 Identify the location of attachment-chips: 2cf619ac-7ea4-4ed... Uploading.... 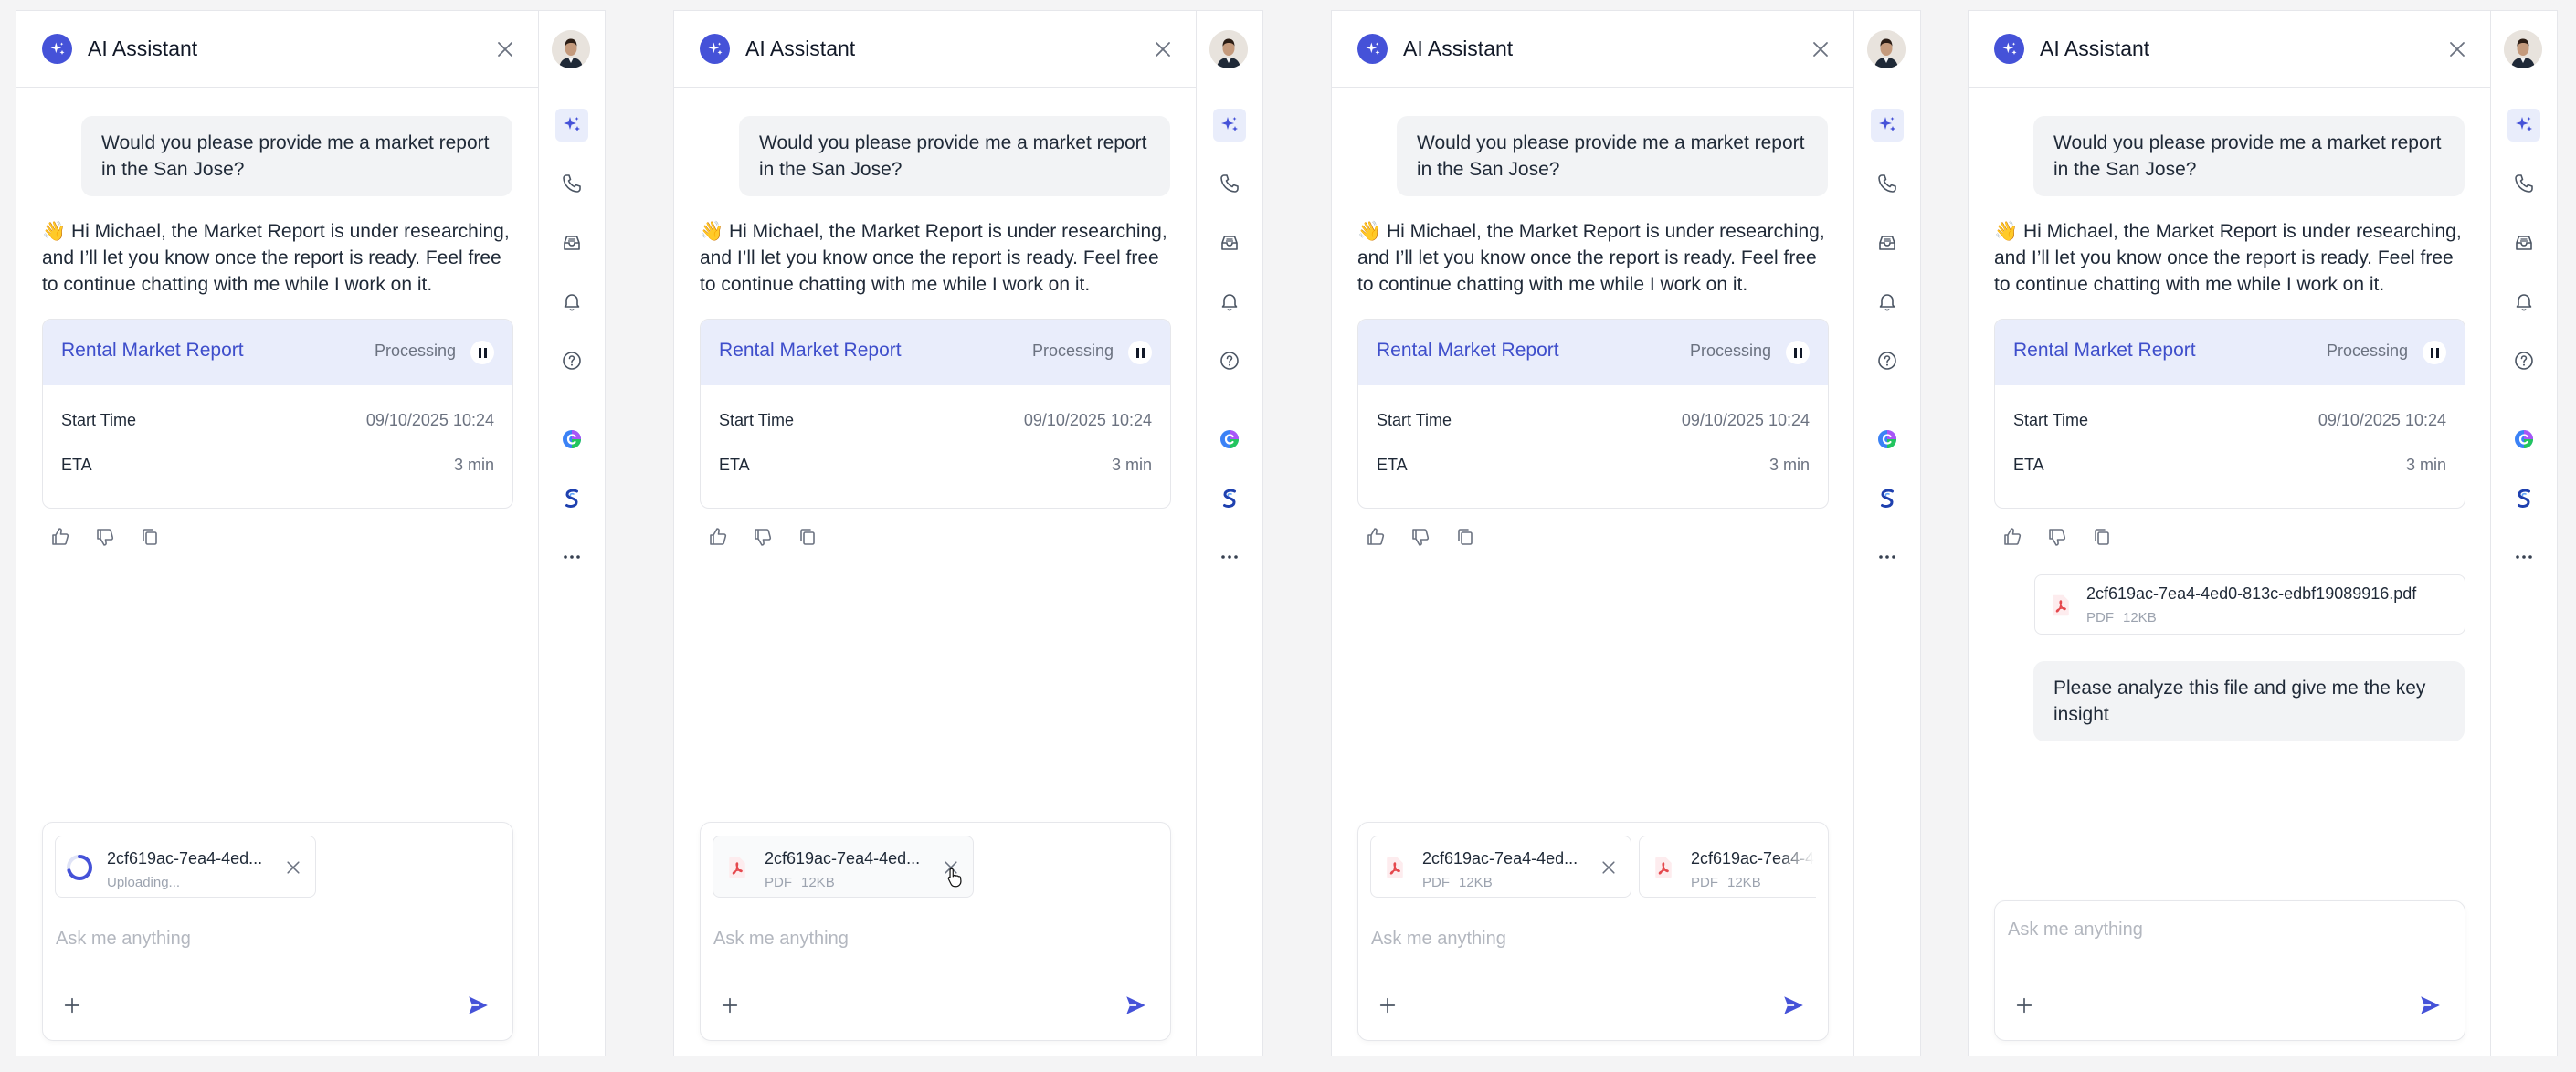
(278, 867).